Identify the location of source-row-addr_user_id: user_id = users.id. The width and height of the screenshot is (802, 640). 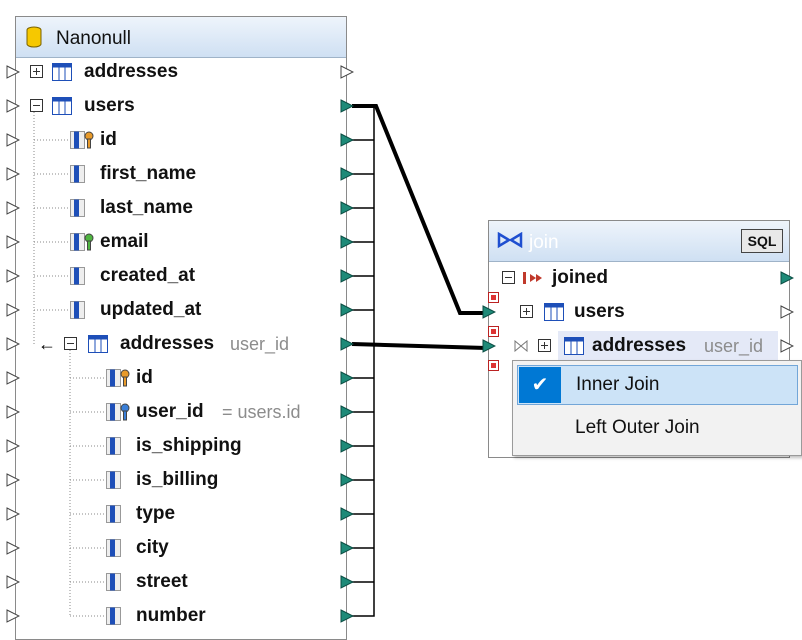
(185, 412).